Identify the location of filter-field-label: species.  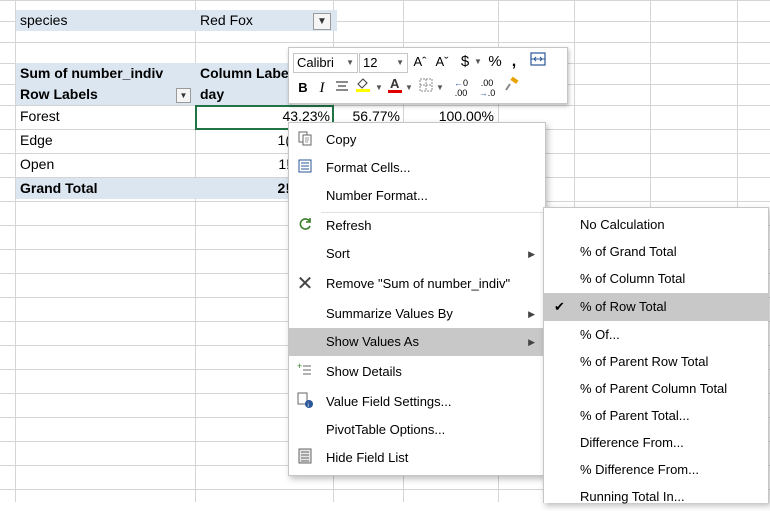
(107, 20).